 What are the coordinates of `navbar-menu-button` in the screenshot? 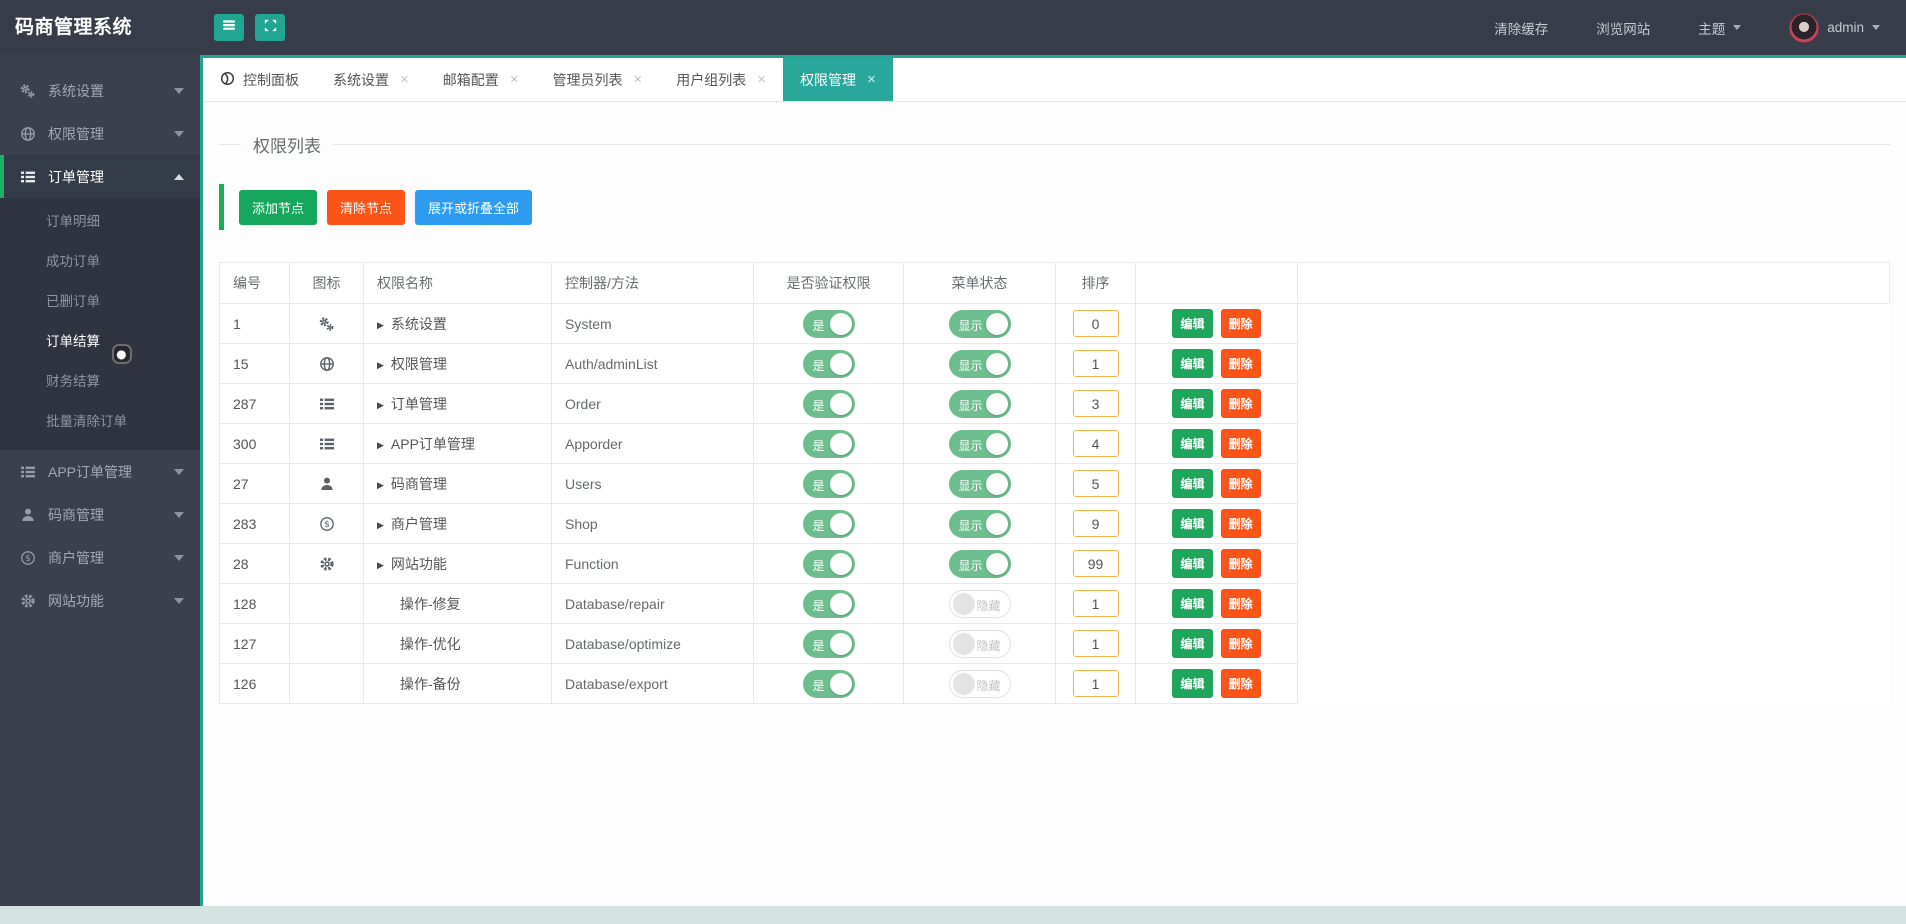 It's located at (229, 27).